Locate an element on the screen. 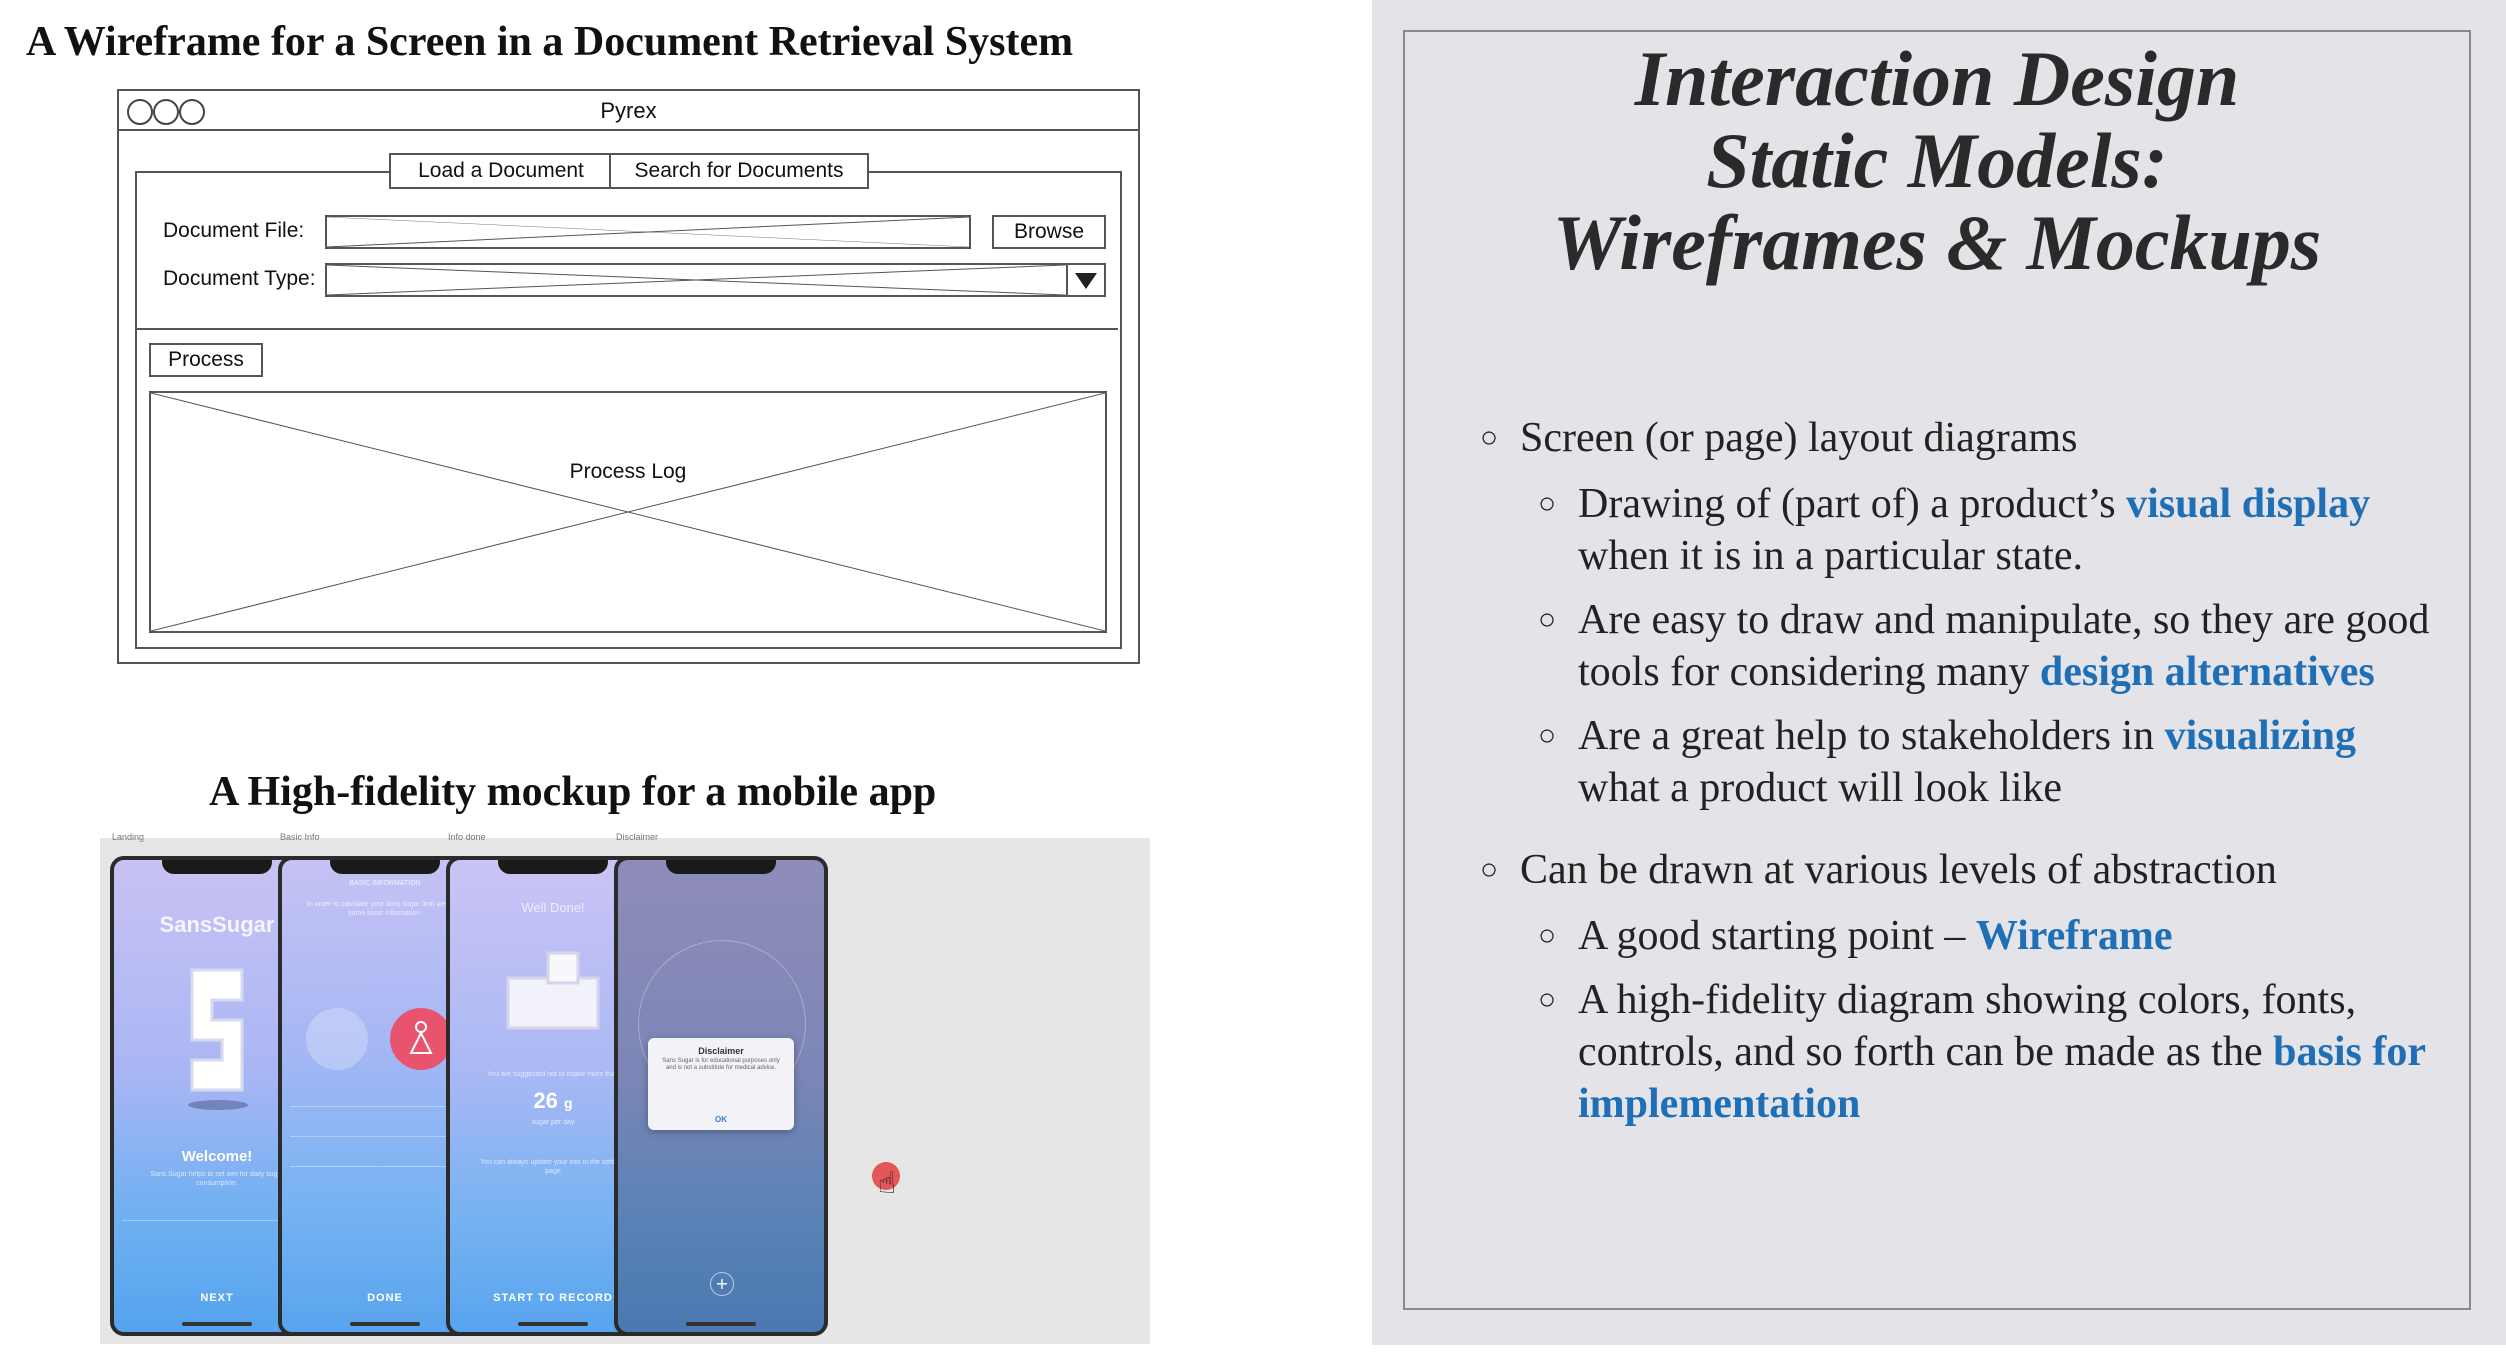 The height and width of the screenshot is (1360, 2506). document-file-field is located at coordinates (648, 232).